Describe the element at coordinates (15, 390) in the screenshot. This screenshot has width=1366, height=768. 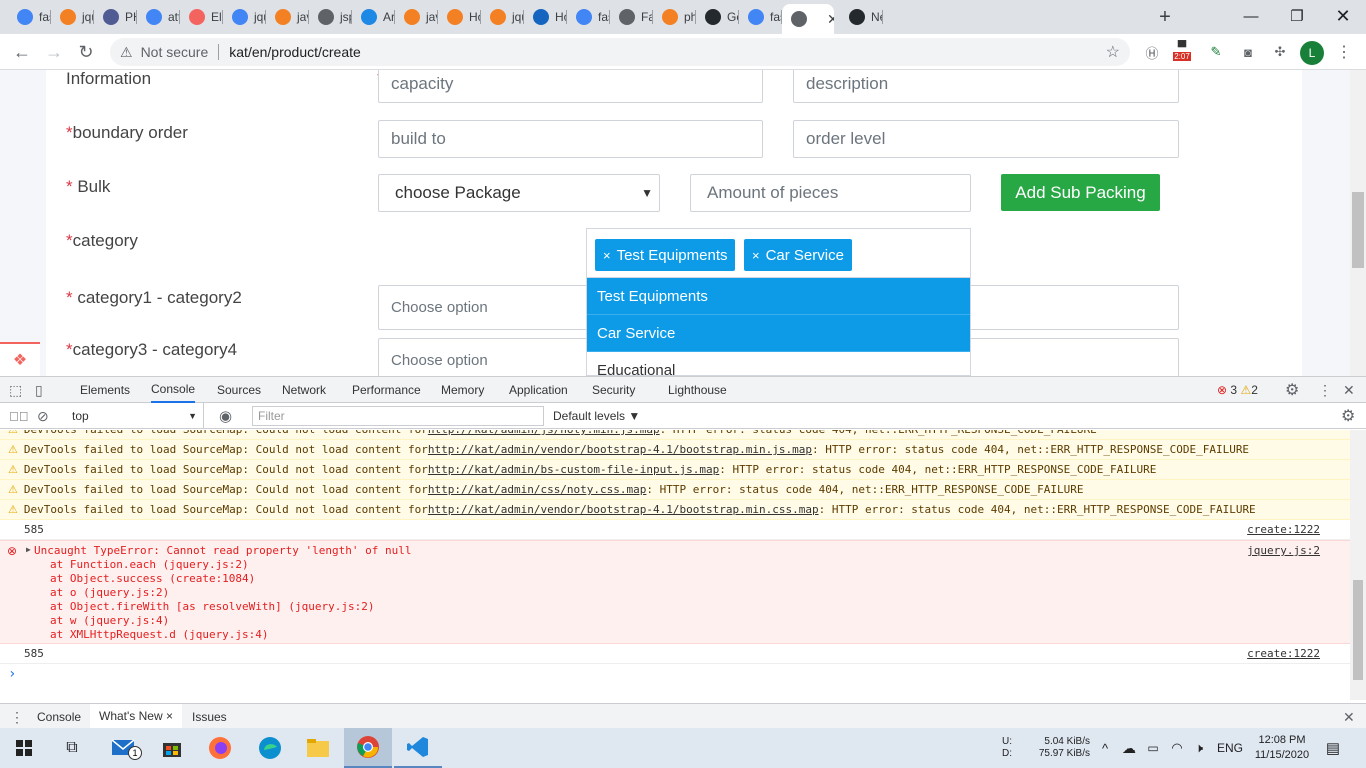
I see `inspect-element-icon: ⬚` at that location.